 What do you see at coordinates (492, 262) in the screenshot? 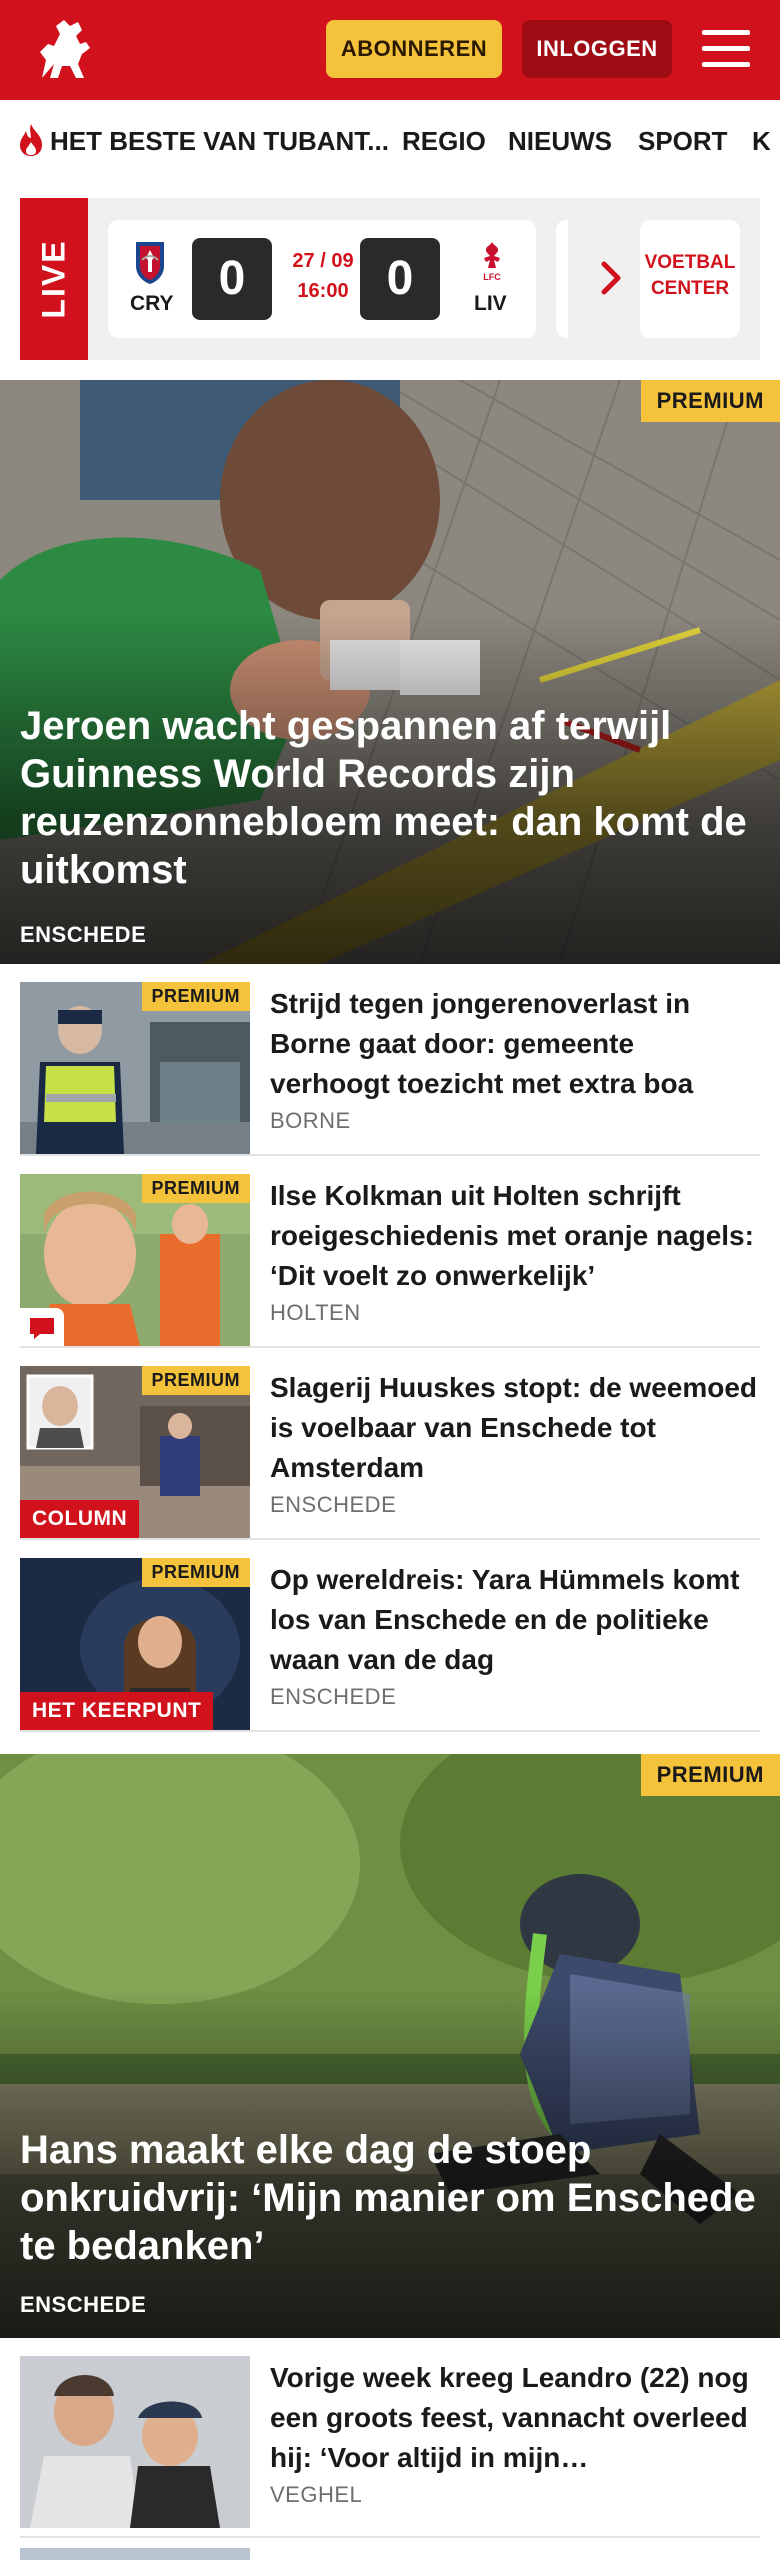
I see `liverpool-crest-icon: LFC` at bounding box center [492, 262].